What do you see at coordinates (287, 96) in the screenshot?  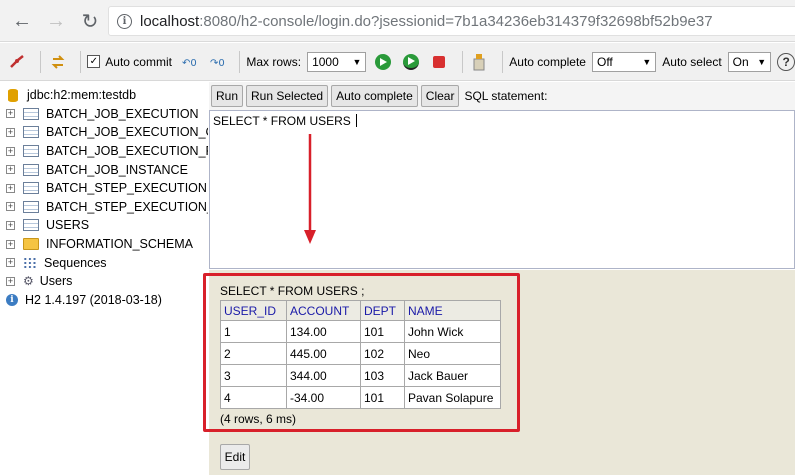 I see `run-selected-button: Run Selected` at bounding box center [287, 96].